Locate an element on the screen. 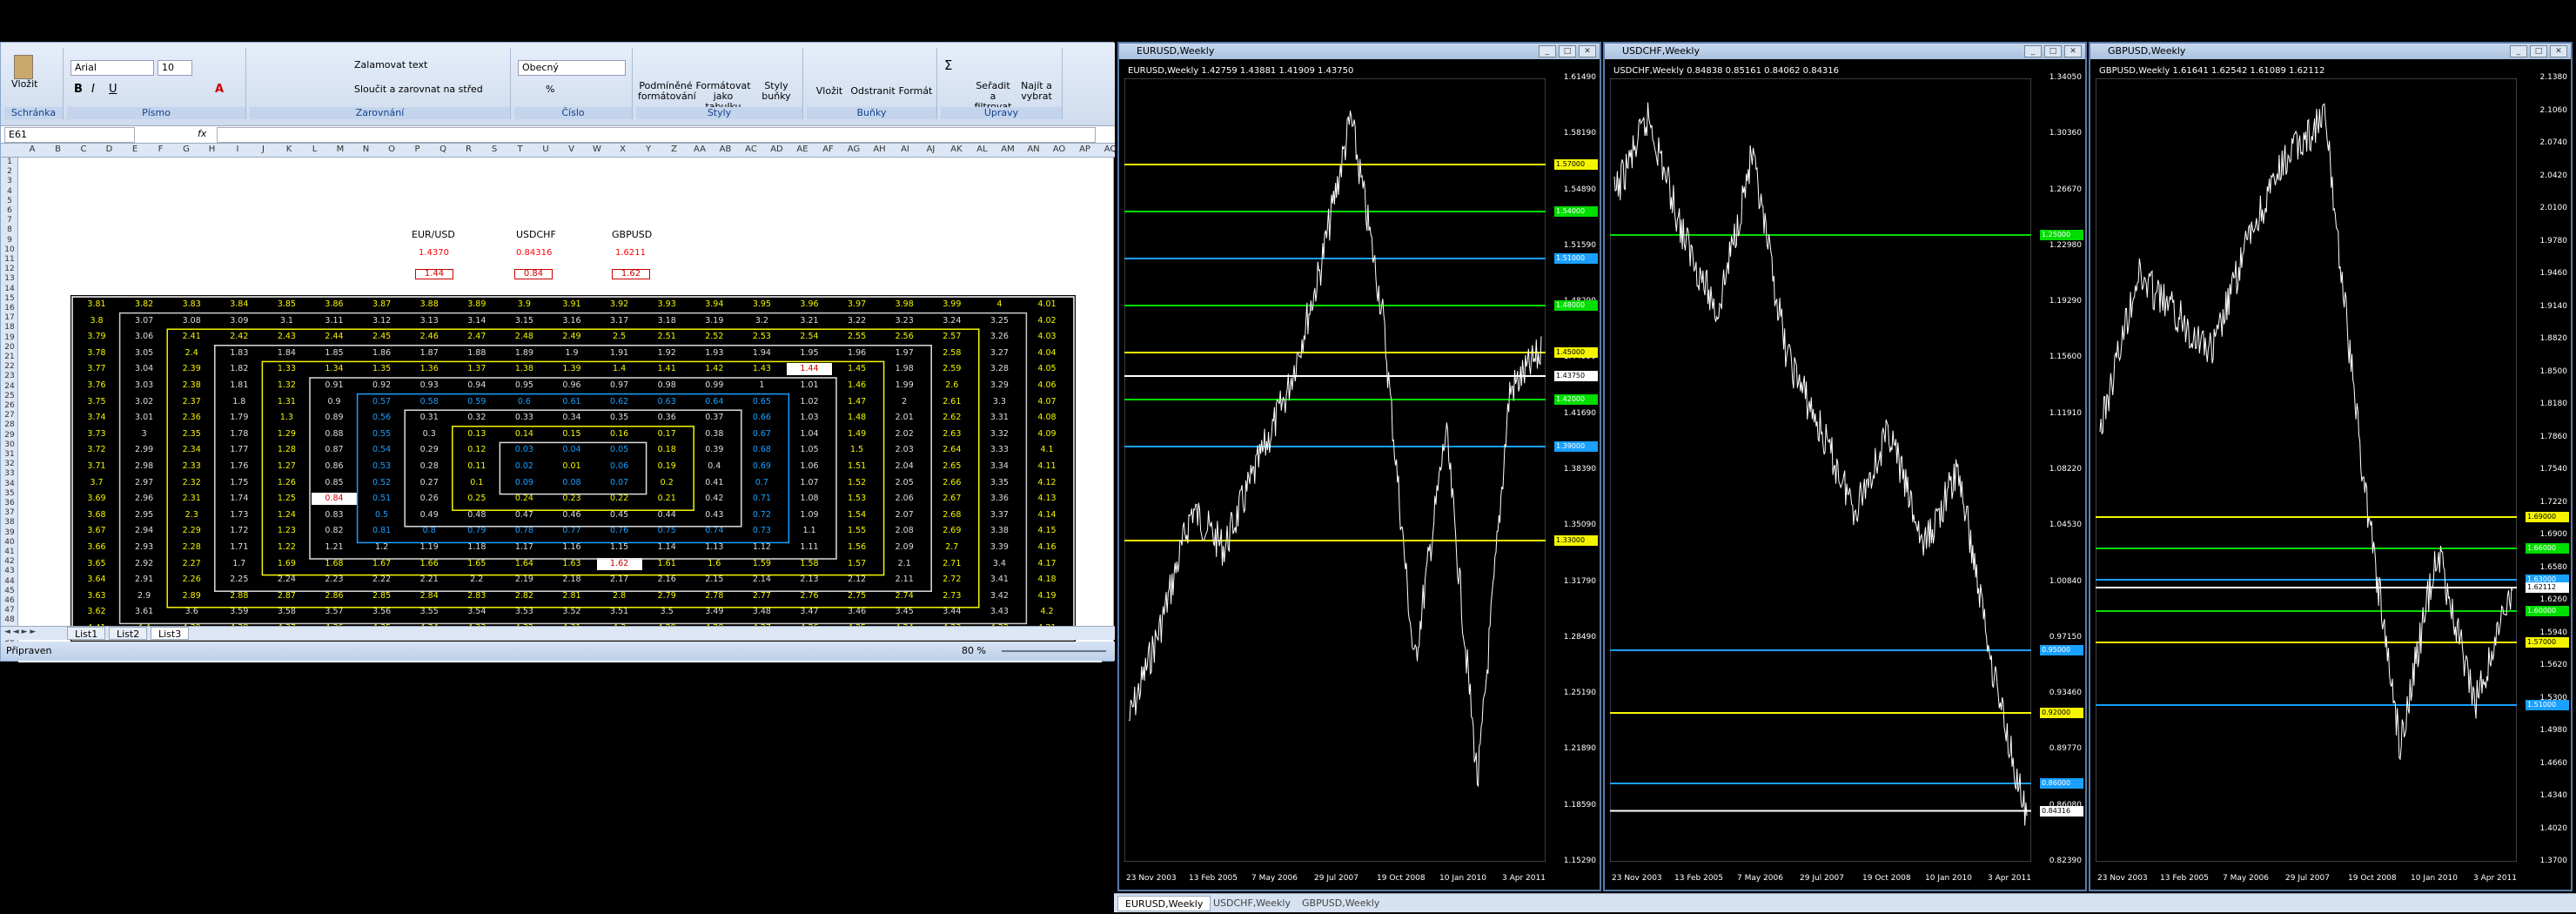 Image resolution: width=2576 pixels, height=914 pixels. row-header: 24 is located at coordinates (9, 386).